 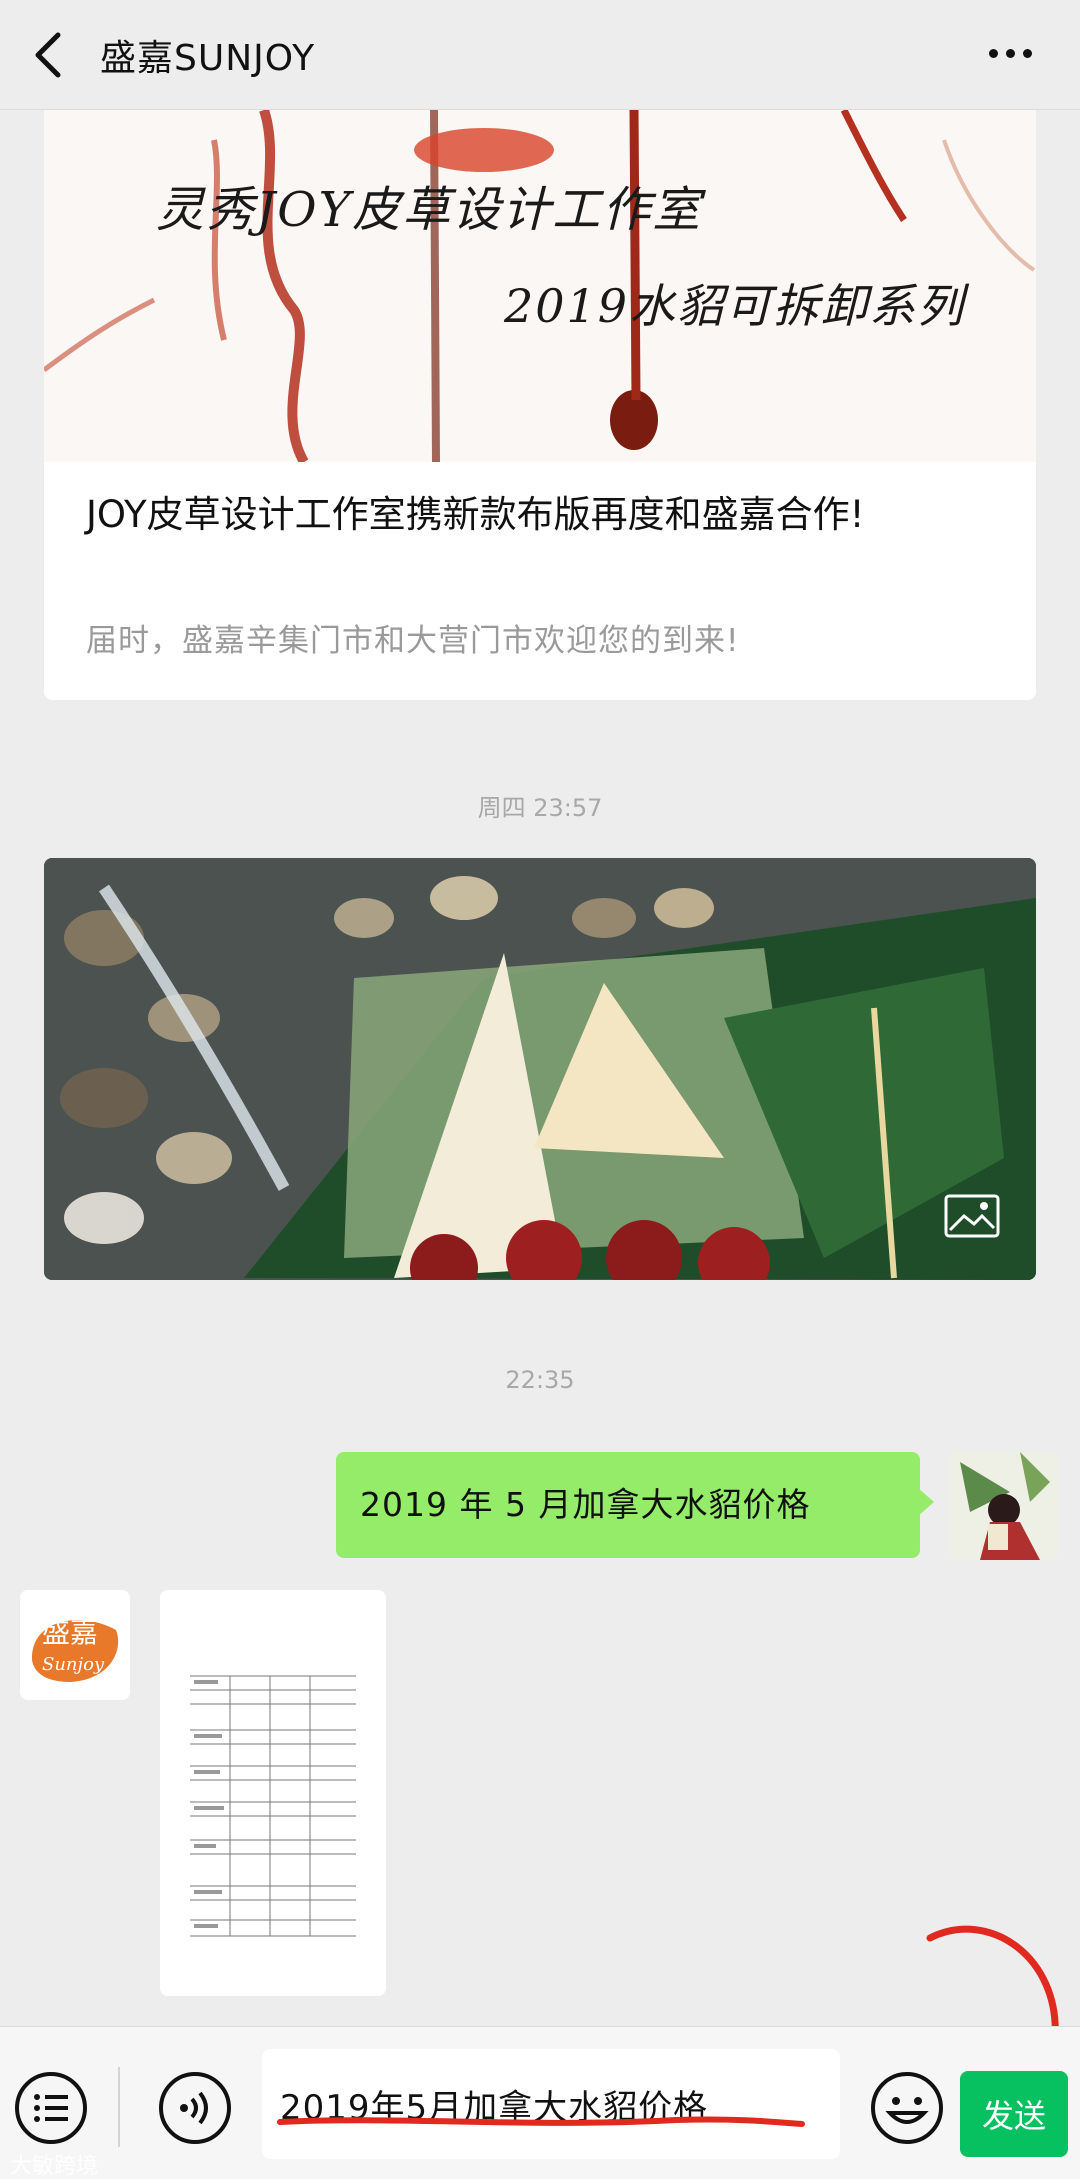 I want to click on bar-divider, so click(x=119, y=2107).